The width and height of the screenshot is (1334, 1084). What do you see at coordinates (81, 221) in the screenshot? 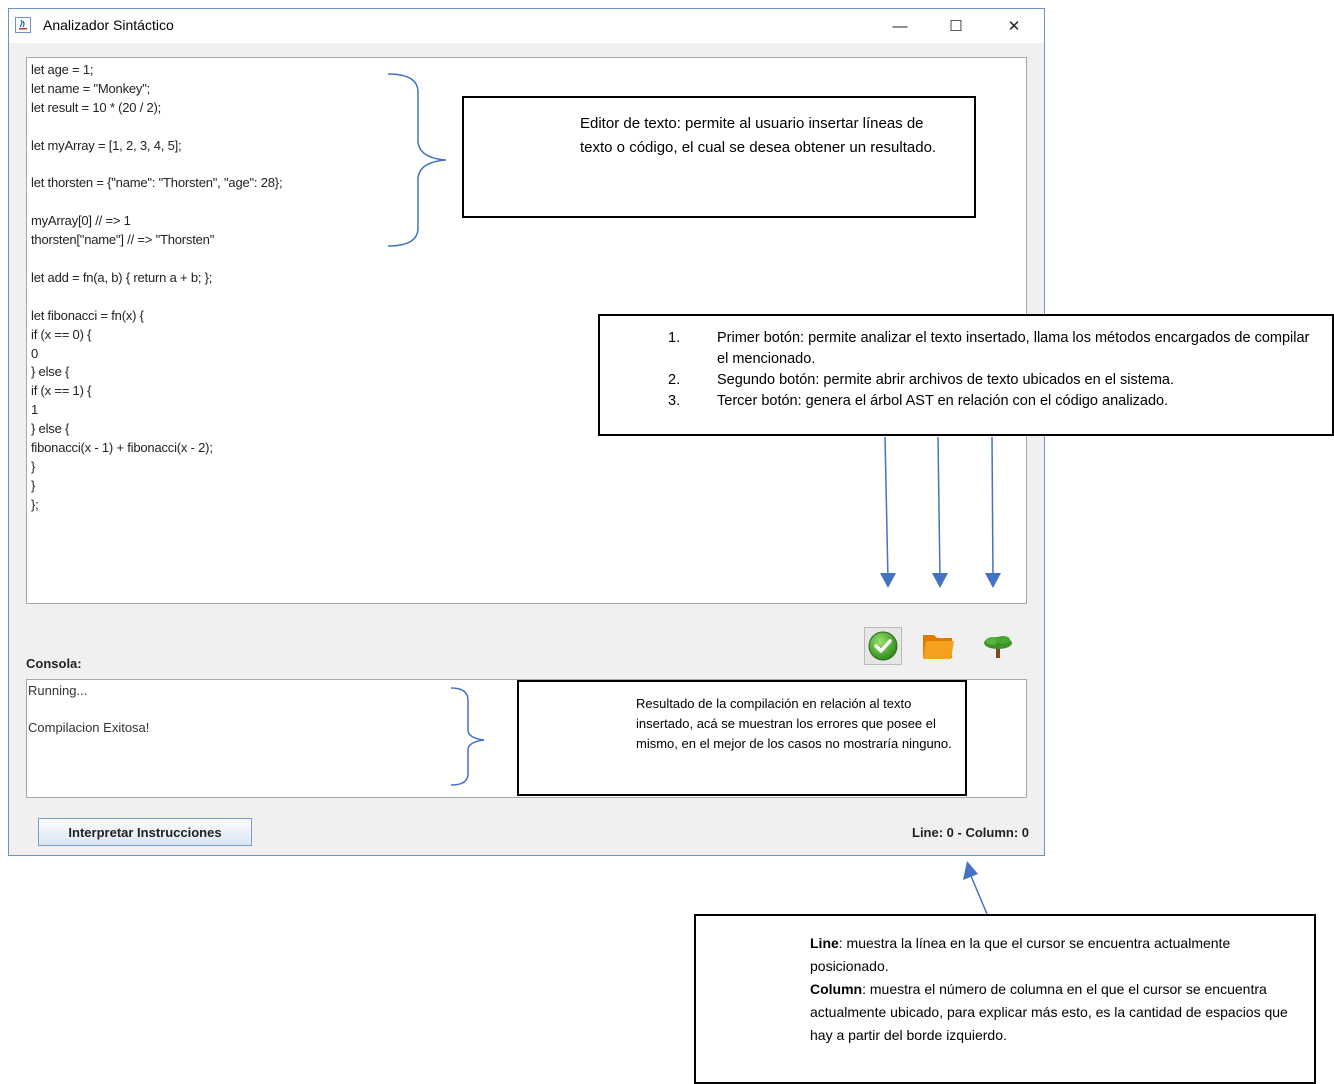
I see `code-line: myArray[0] // => 1` at bounding box center [81, 221].